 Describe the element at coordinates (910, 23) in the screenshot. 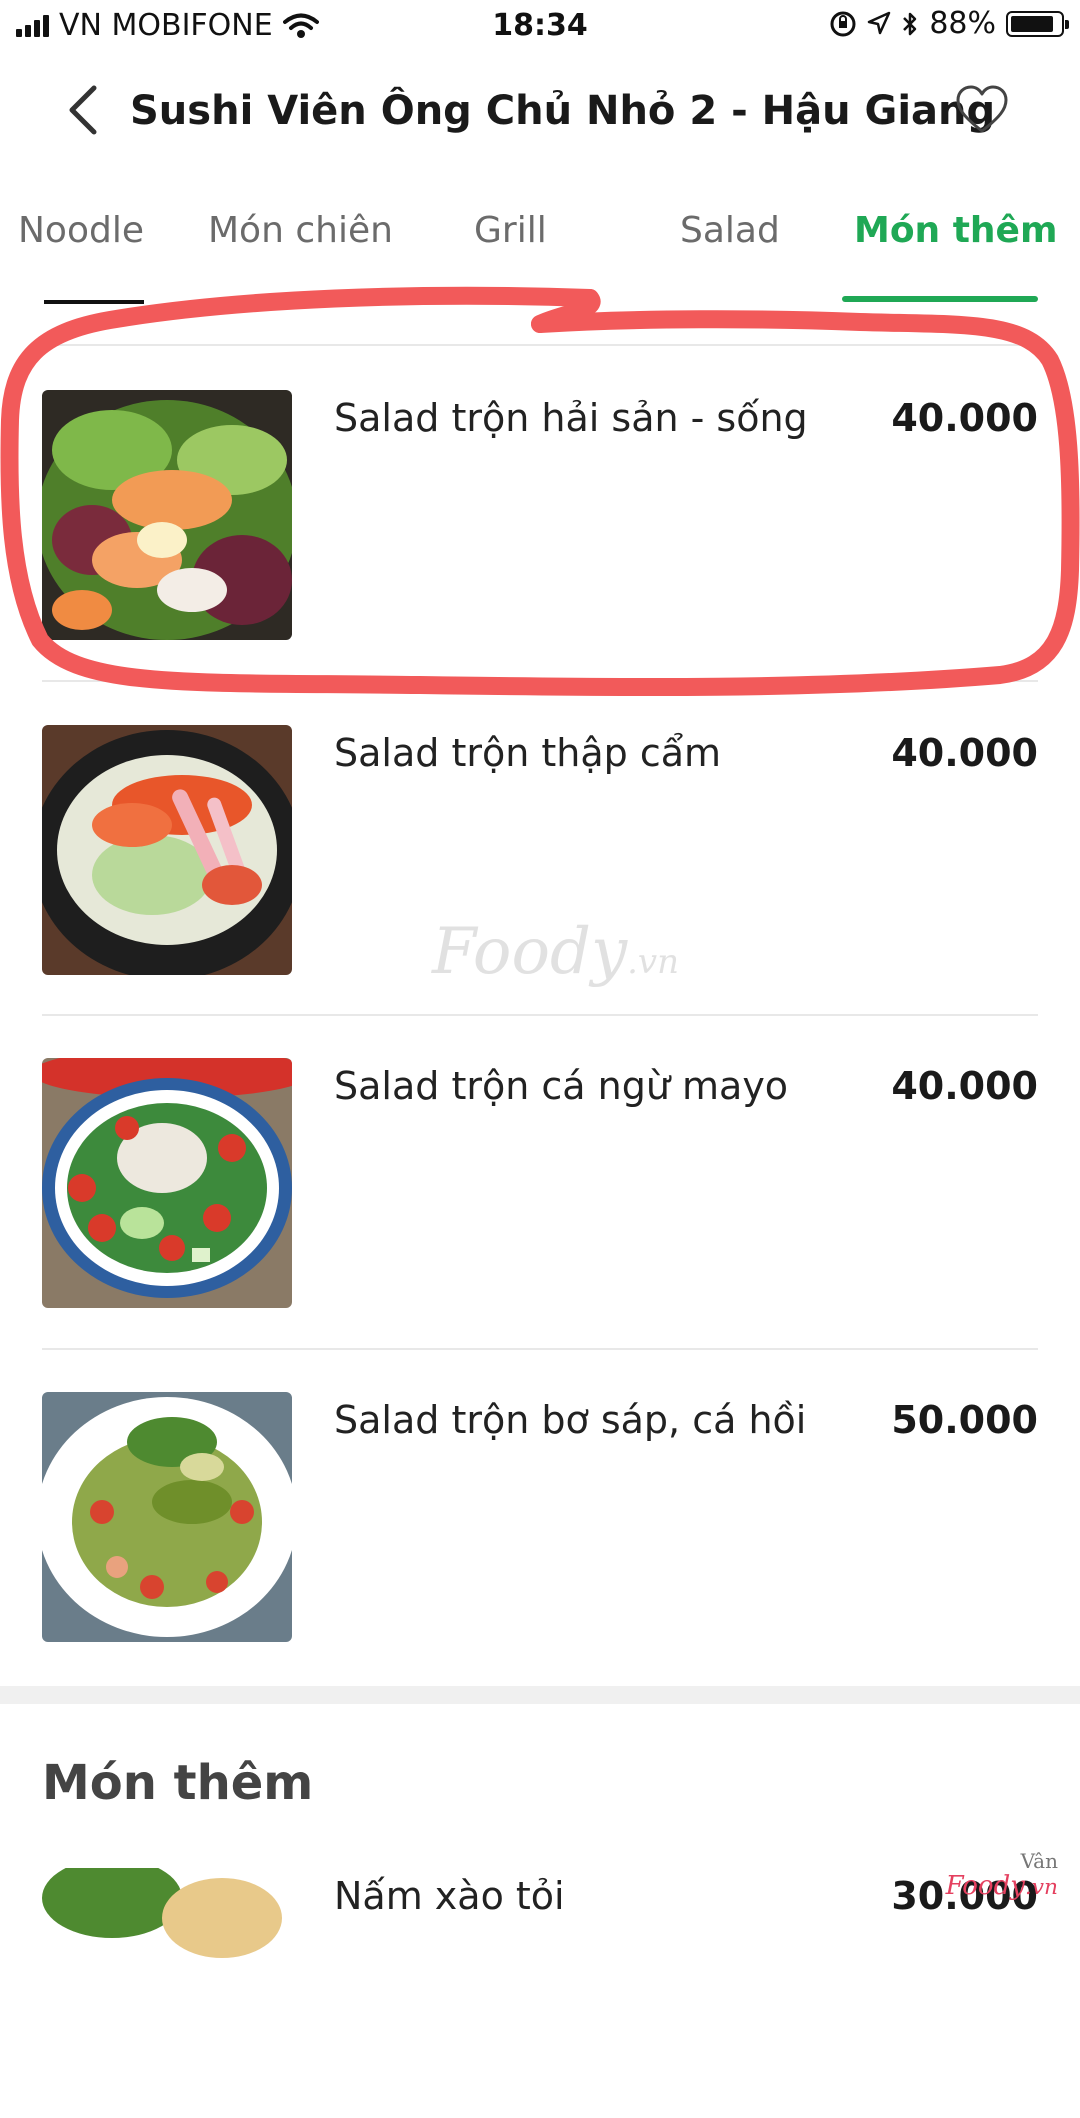

I see `bluetooth-icon` at that location.